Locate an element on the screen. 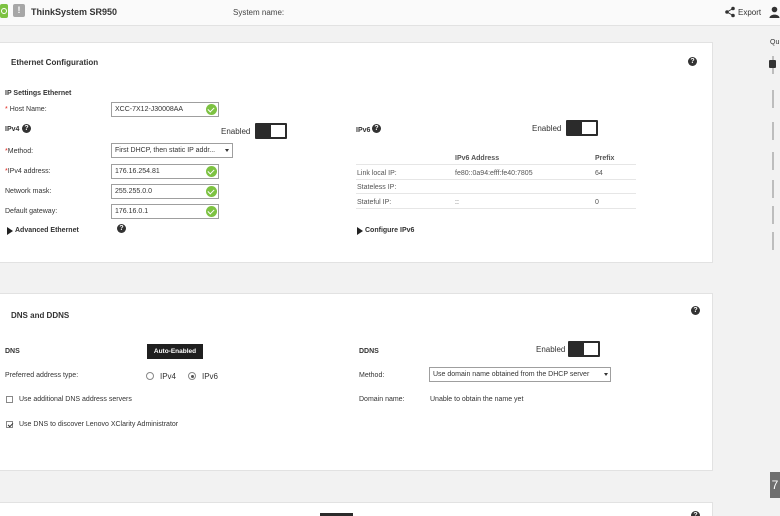 Image resolution: width=780 pixels, height=516 pixels. ipv6-help-icon: ? is located at coordinates (376, 128).